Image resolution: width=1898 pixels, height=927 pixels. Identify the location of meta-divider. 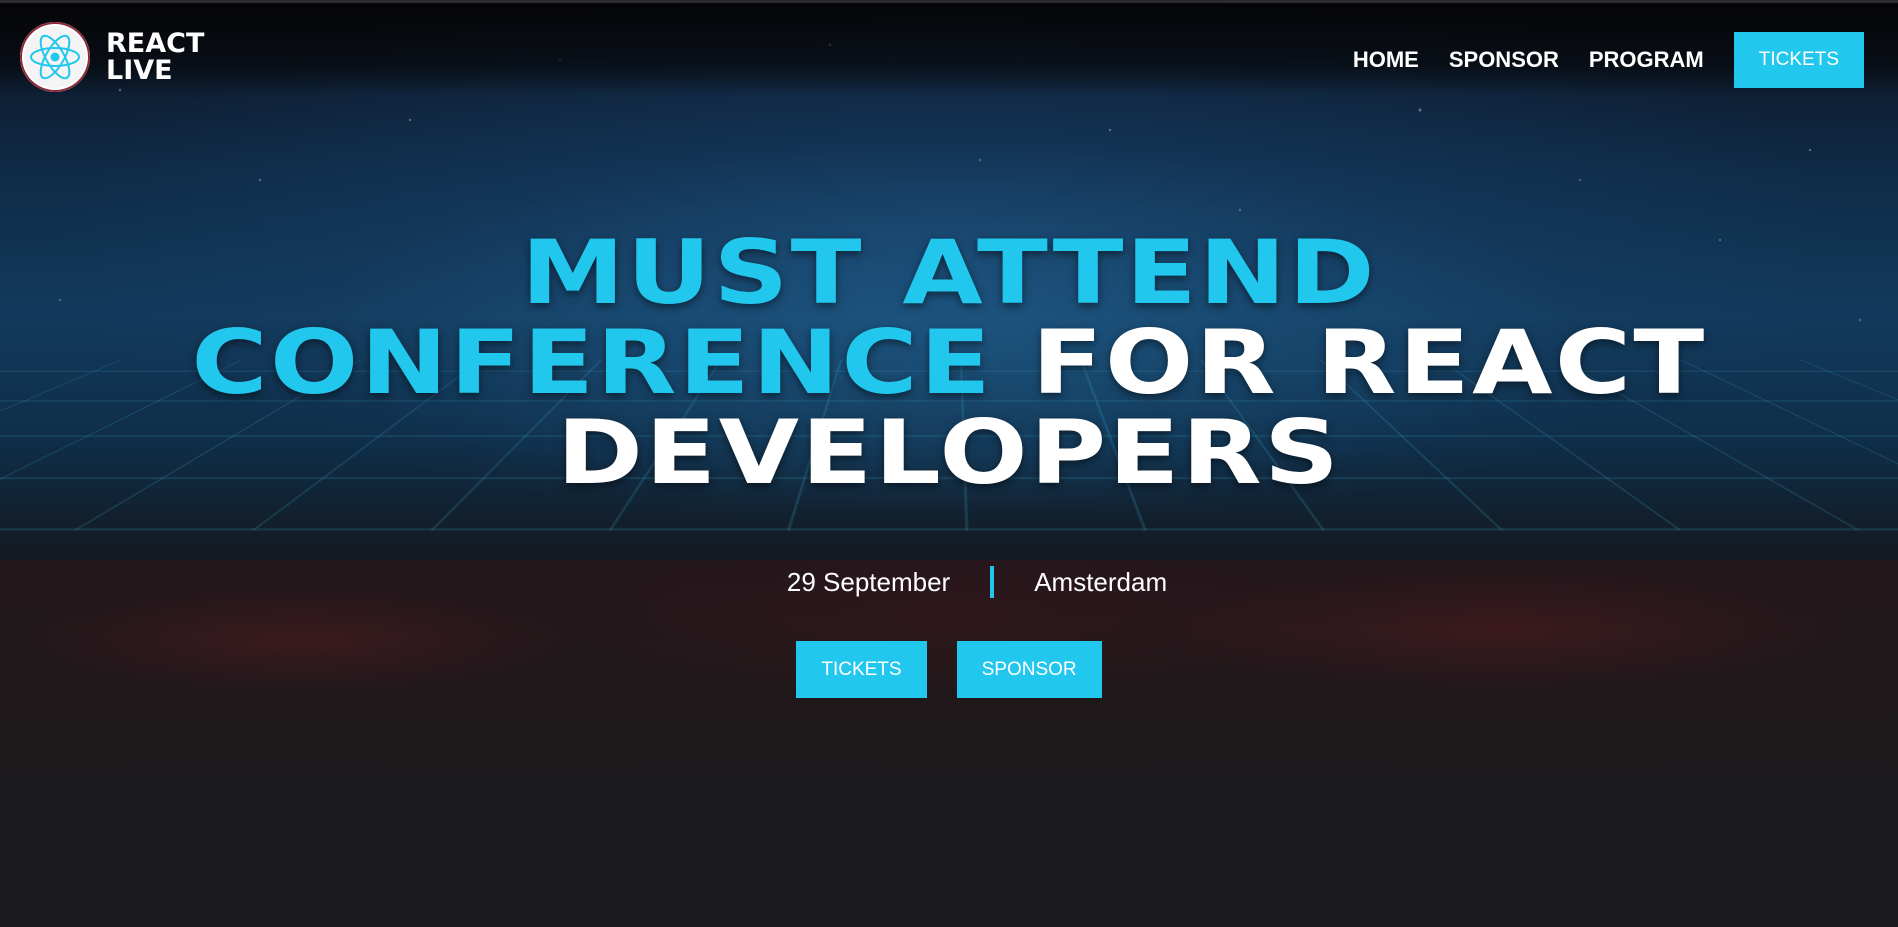
(992, 582).